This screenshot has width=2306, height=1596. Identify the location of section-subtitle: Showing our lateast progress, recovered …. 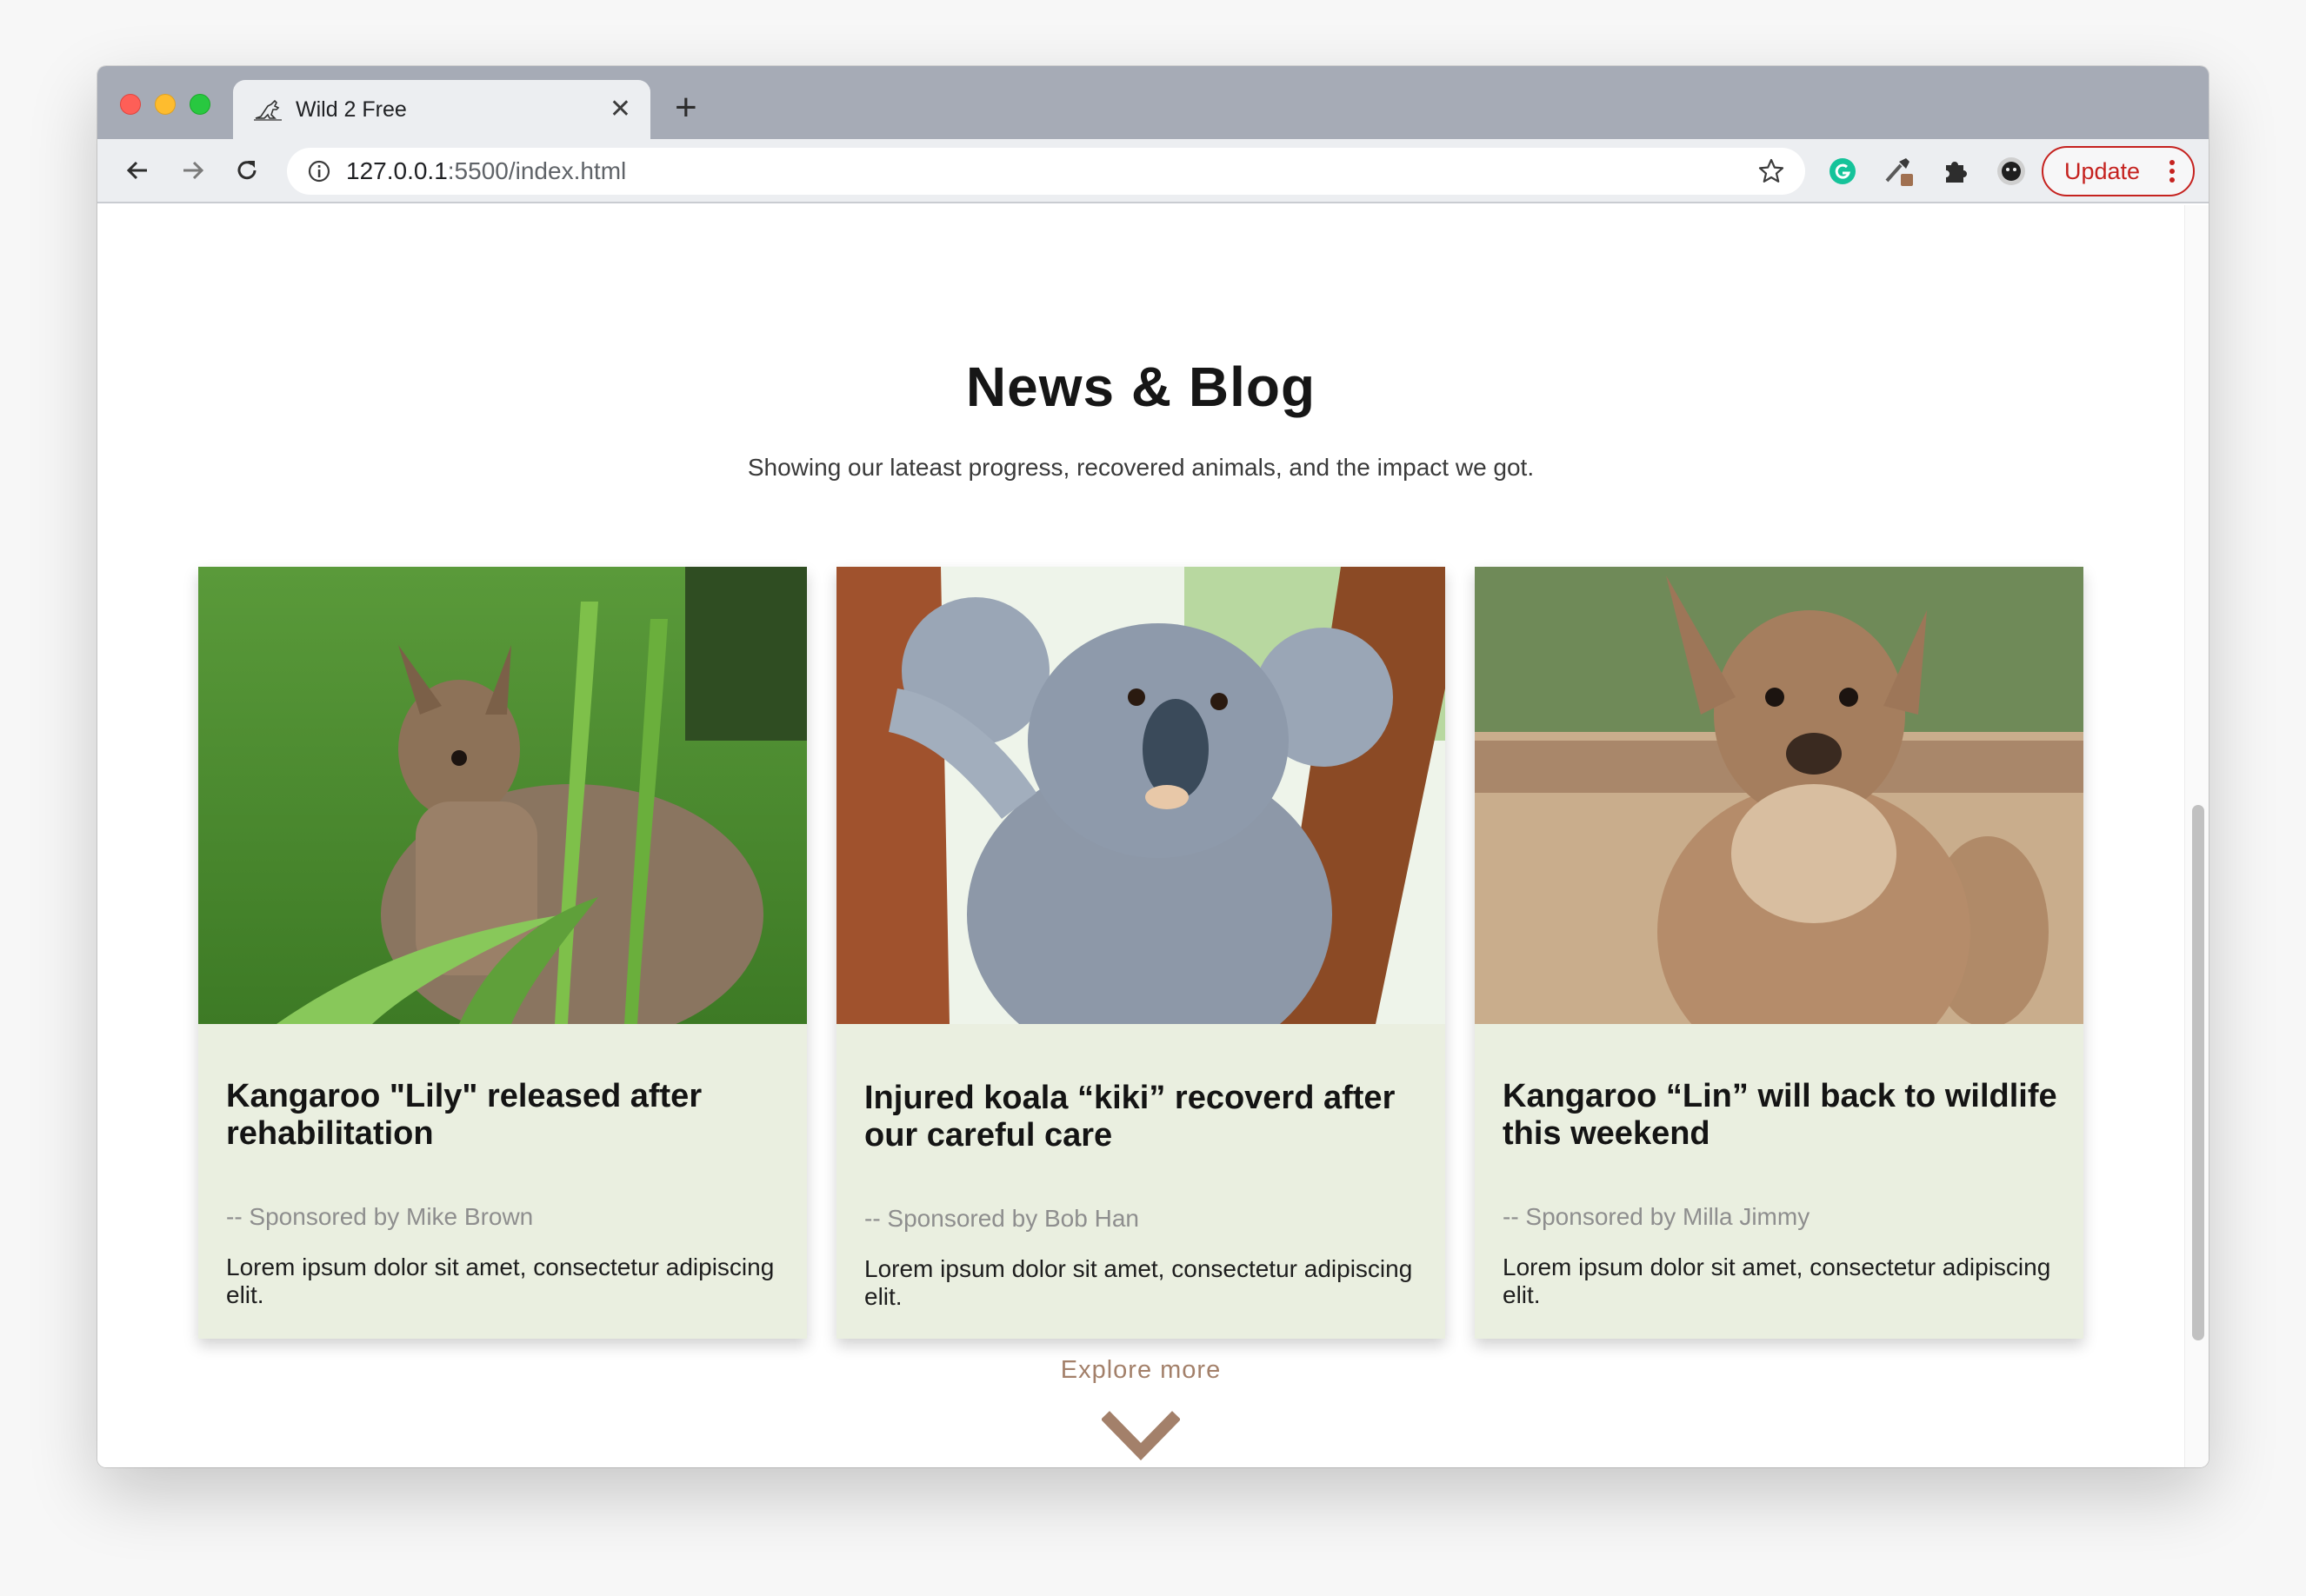
(1141, 467).